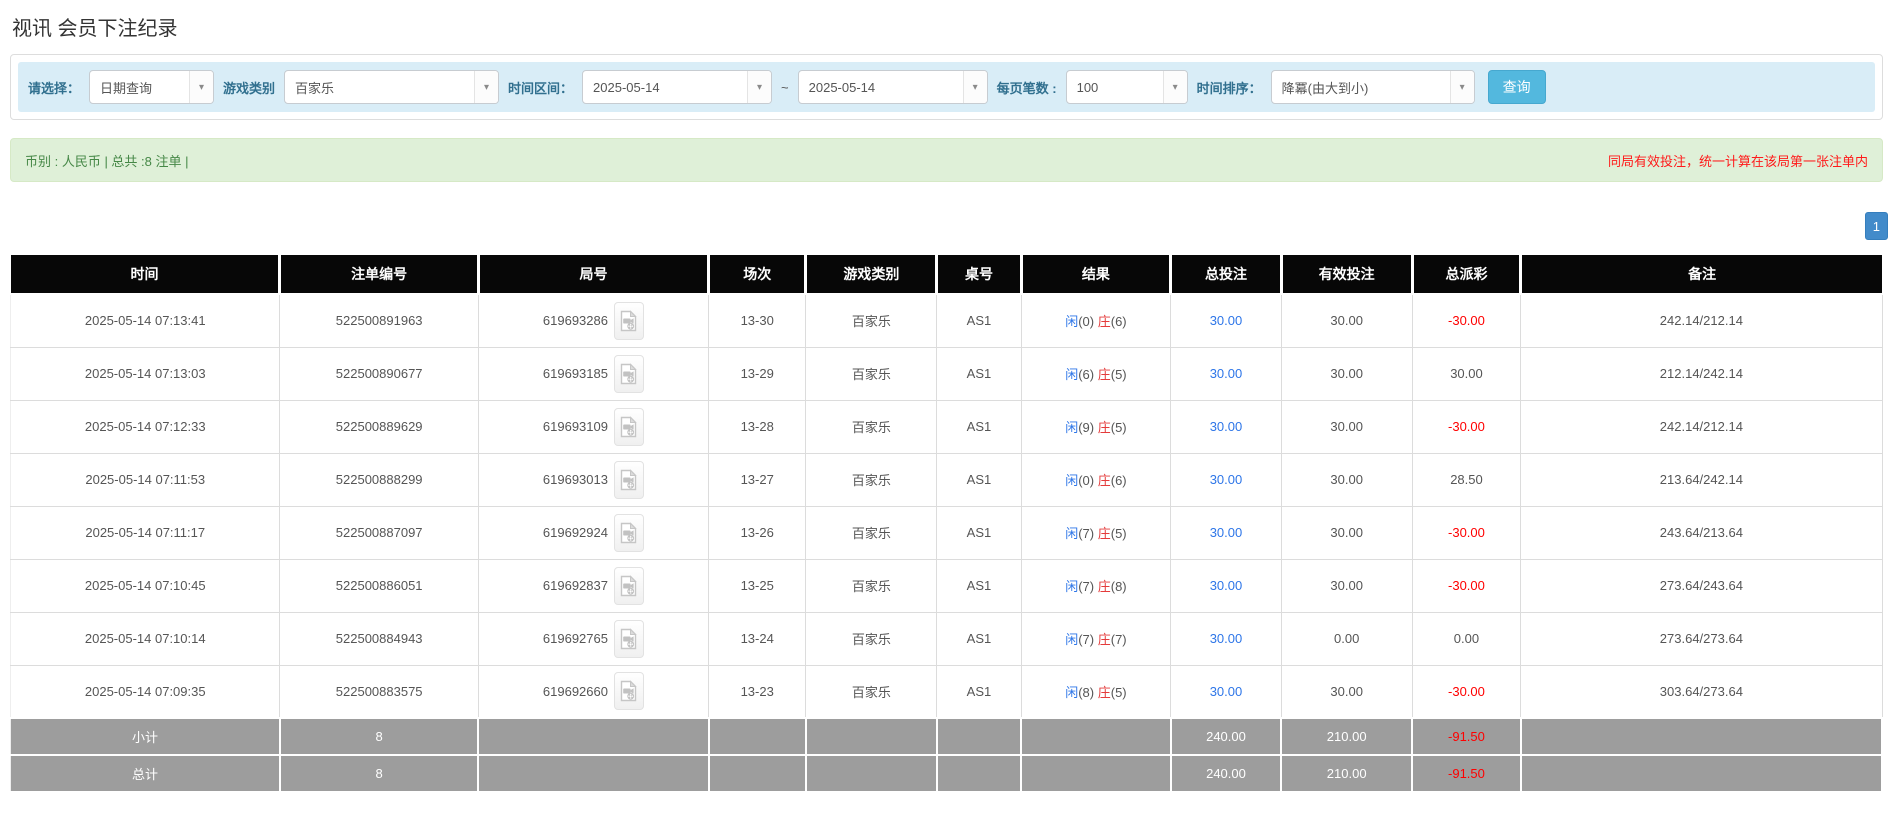 The image size is (1893, 821). What do you see at coordinates (677, 87) in the screenshot?
I see `date-from-select: 2025-05-14 ▾` at bounding box center [677, 87].